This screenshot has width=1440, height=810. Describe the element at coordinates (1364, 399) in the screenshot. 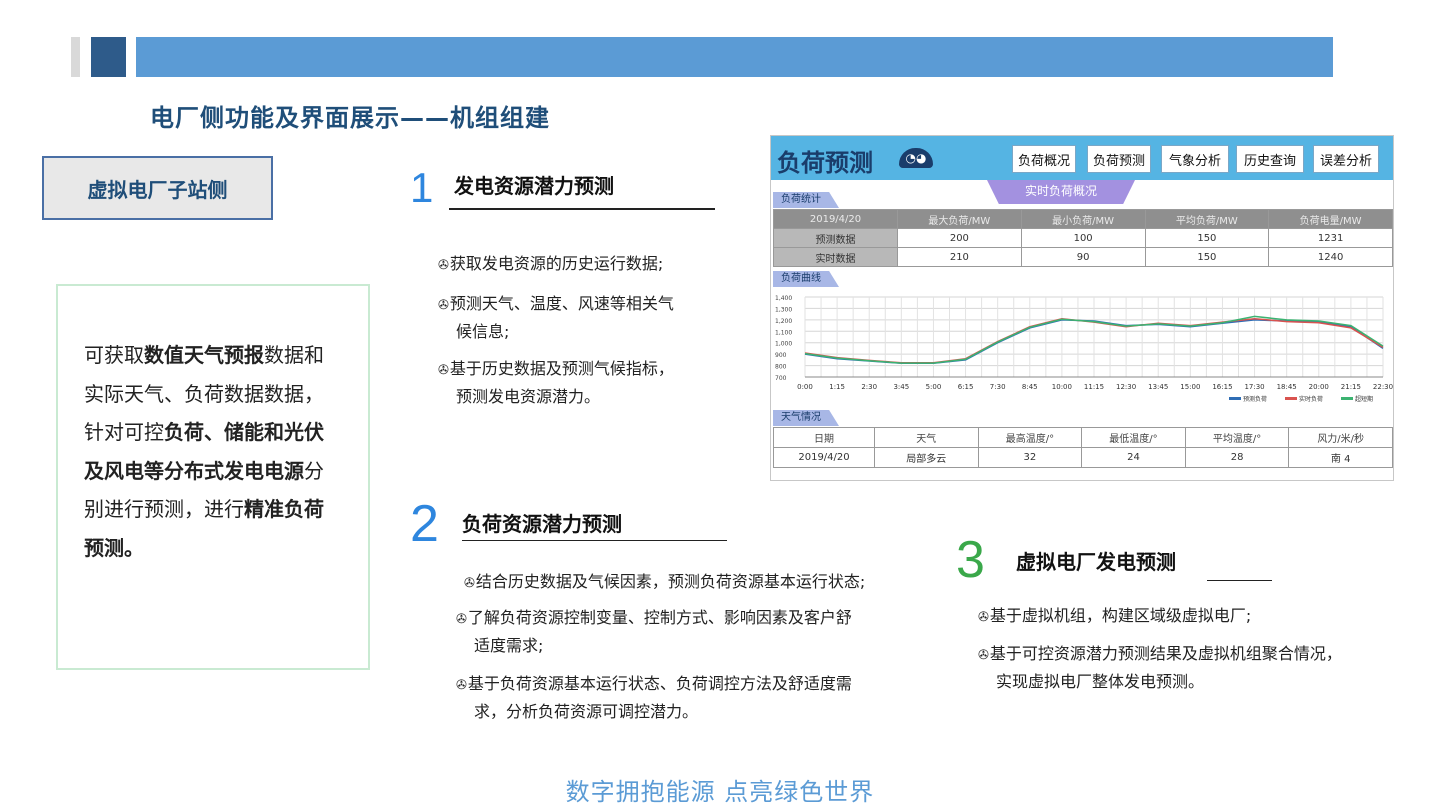

I see `legend-label: 超短期` at that location.